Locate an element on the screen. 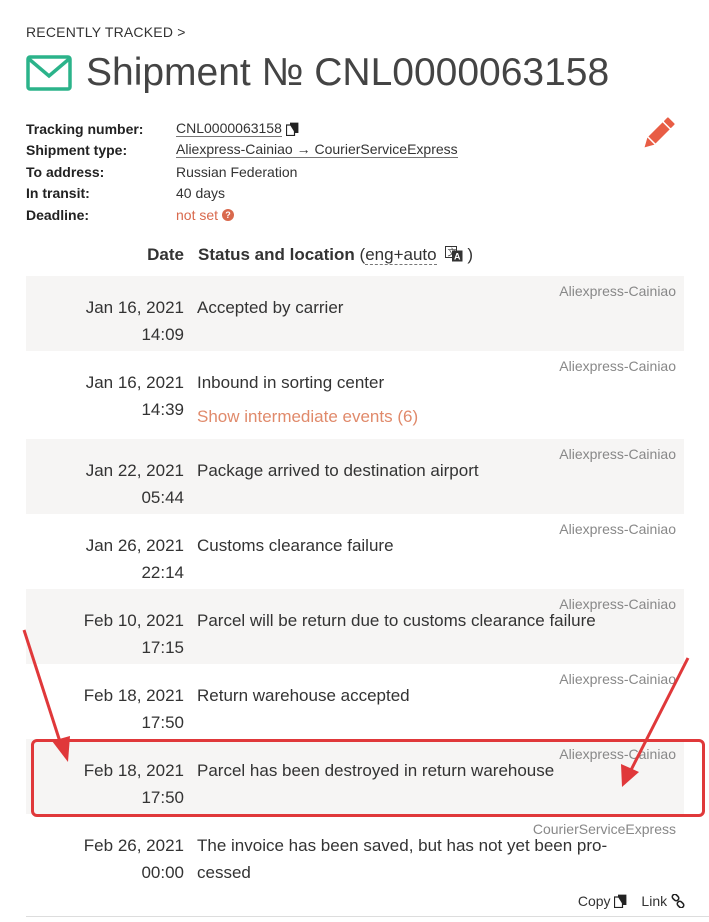 This screenshot has width=709, height=922. shipment-type-label: Shipment type: is located at coordinates (77, 150).